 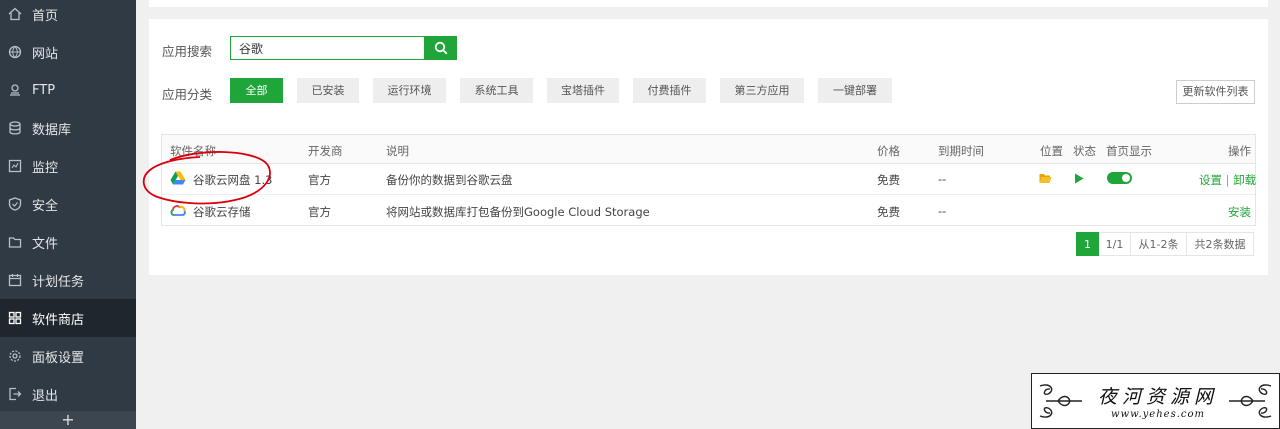 I want to click on sidebar-item-cron: 计划任务, so click(x=68, y=280).